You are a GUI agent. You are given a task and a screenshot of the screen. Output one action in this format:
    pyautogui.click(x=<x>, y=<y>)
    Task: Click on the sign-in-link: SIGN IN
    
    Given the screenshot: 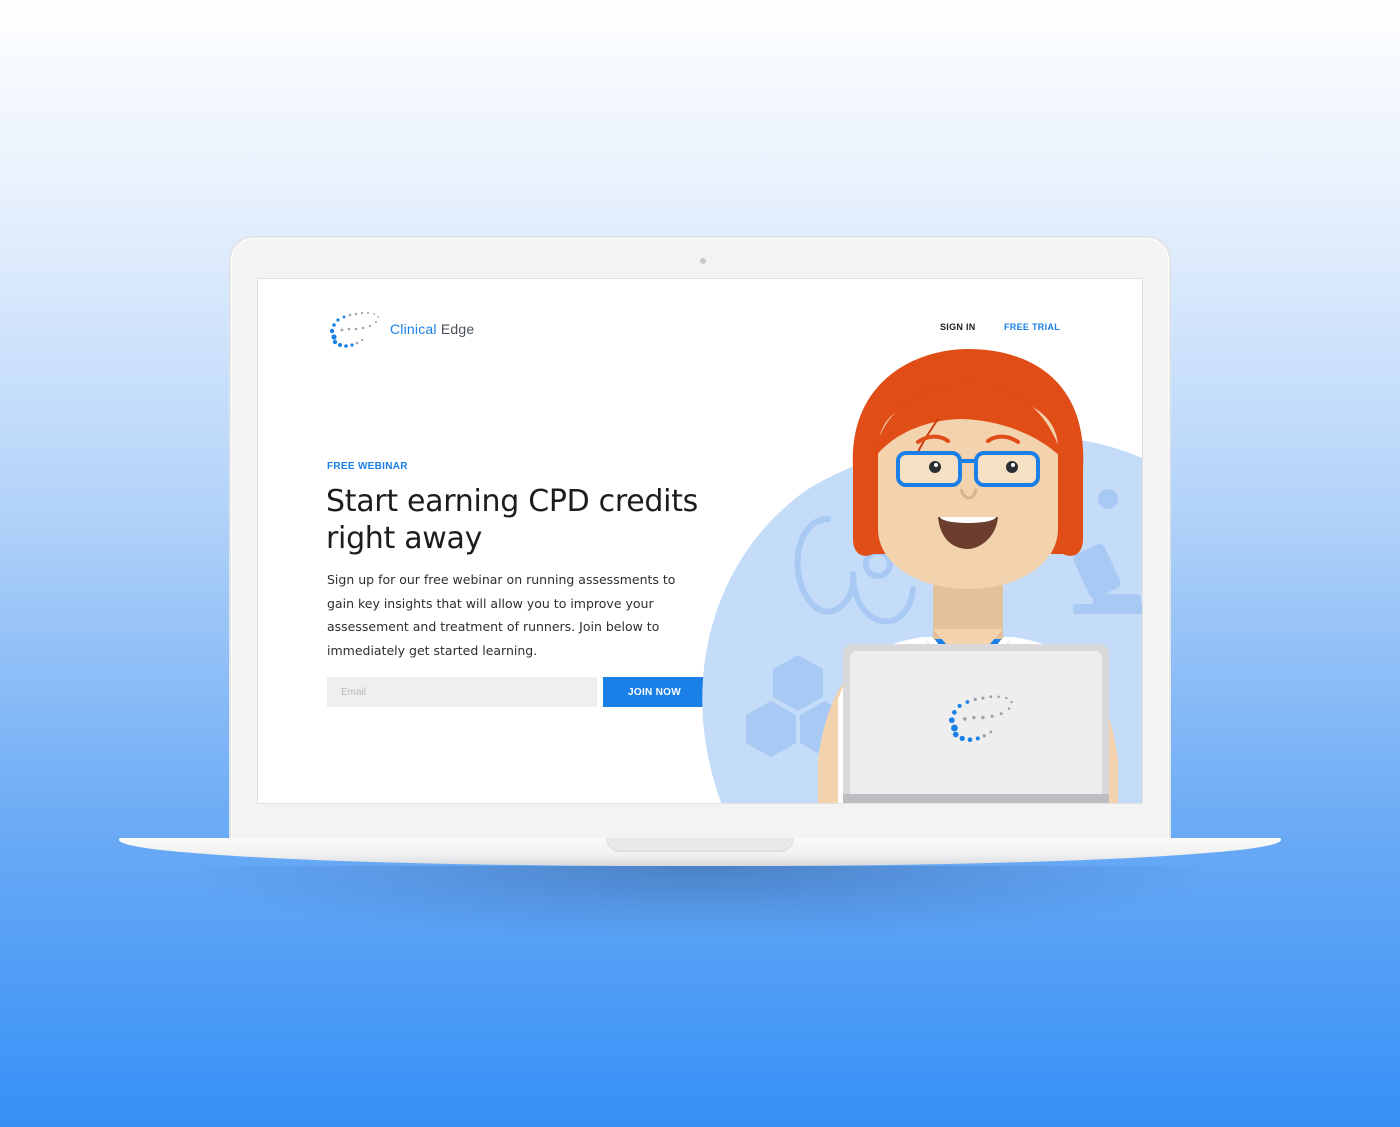 What is the action you would take?
    pyautogui.click(x=958, y=327)
    